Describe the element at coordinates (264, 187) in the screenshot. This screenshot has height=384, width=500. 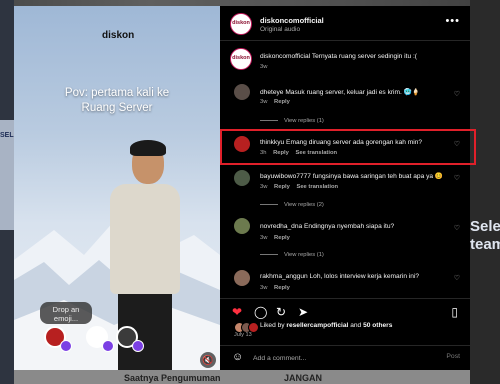
I see `comment-time-3: 3w` at that location.